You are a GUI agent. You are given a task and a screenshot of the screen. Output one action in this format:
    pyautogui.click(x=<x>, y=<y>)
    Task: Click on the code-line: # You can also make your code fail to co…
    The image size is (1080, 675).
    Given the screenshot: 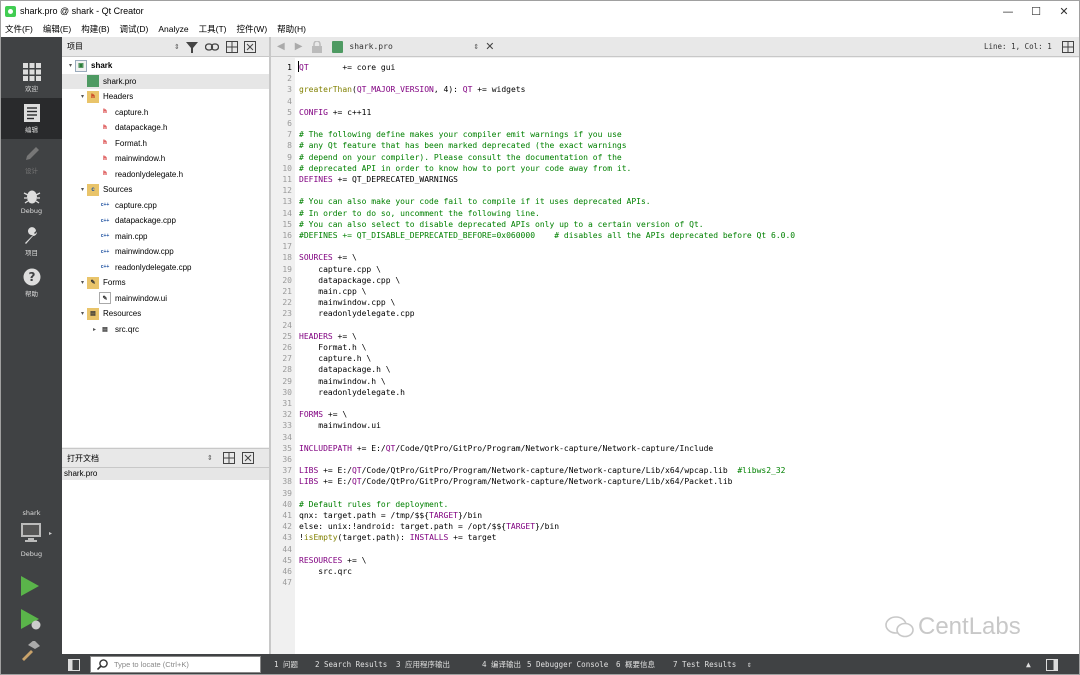 What is the action you would take?
    pyautogui.click(x=475, y=201)
    